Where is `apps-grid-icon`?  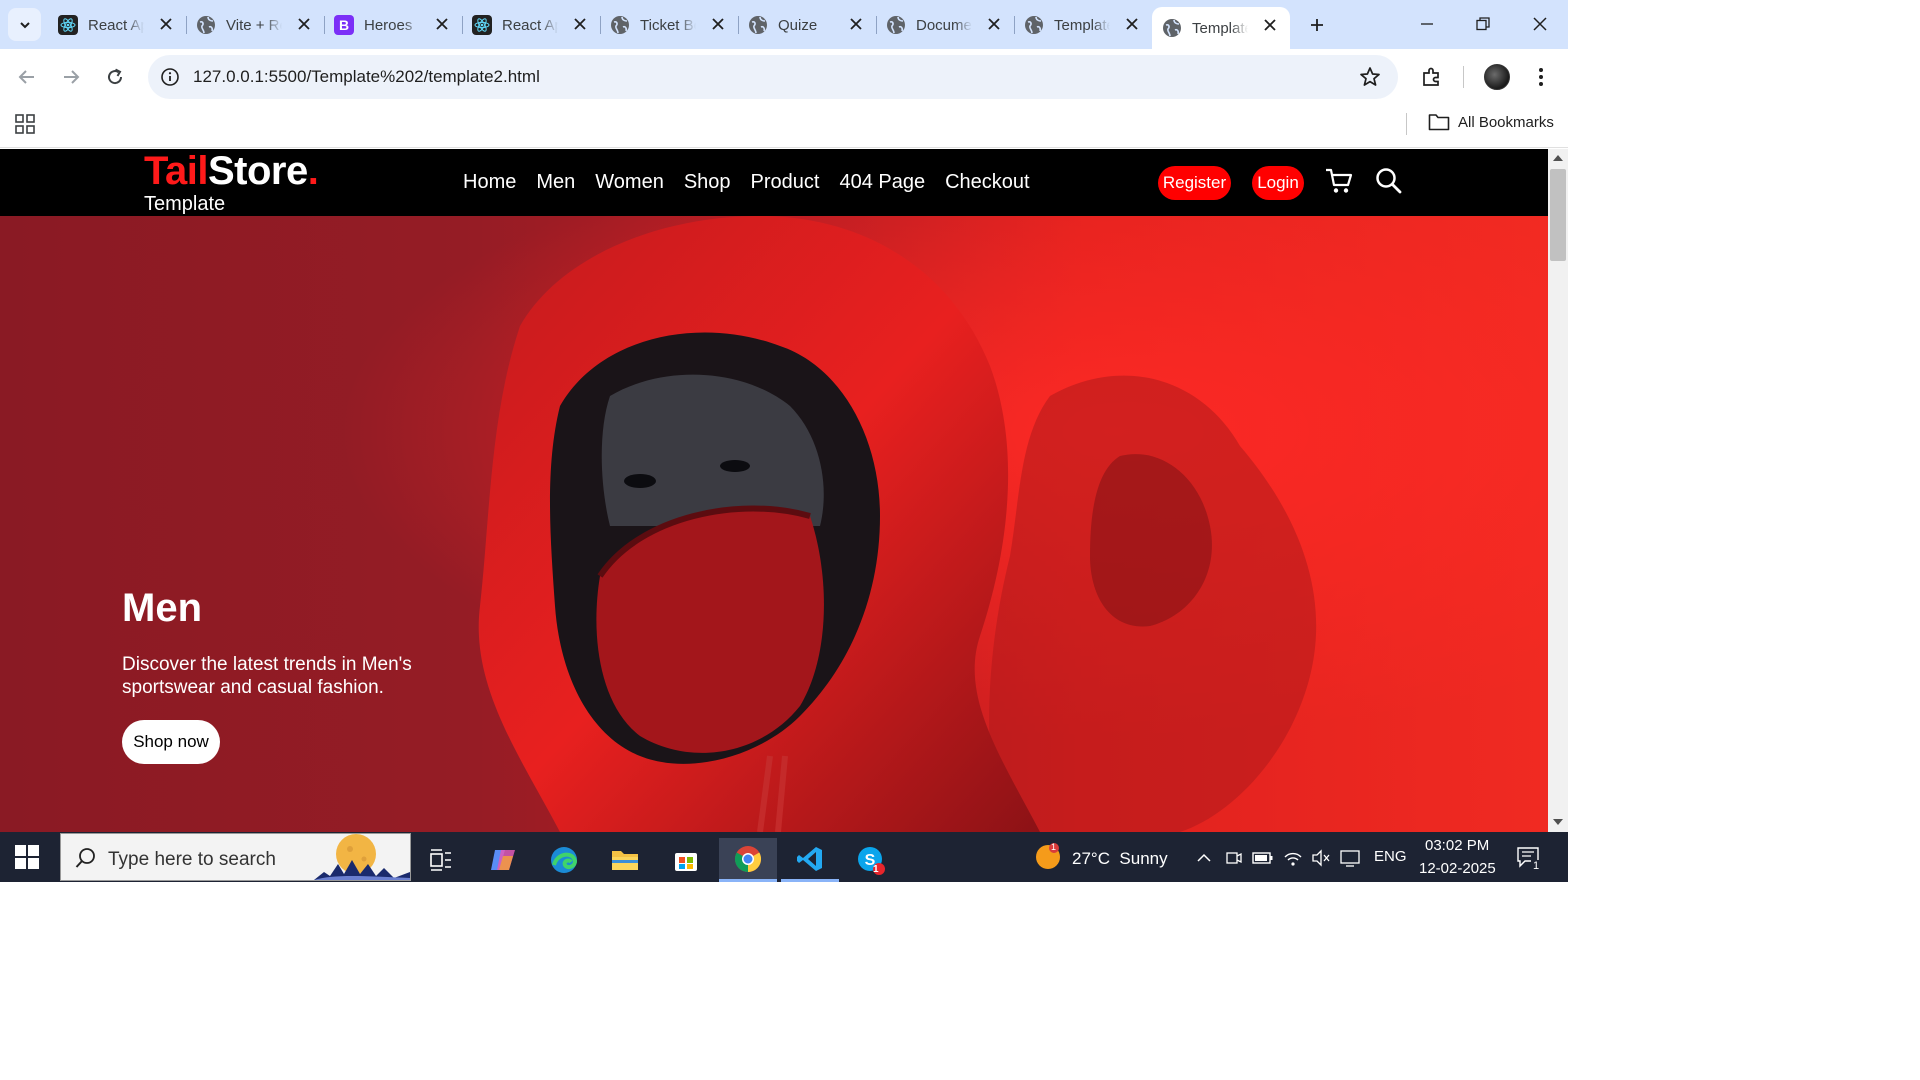
apps-grid-icon is located at coordinates (25, 124).